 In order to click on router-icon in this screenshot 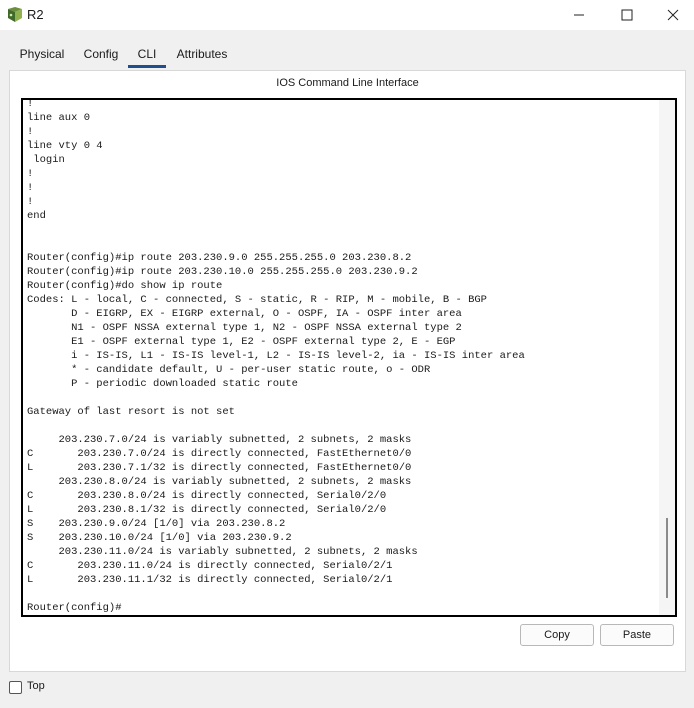, I will do `click(15, 15)`.